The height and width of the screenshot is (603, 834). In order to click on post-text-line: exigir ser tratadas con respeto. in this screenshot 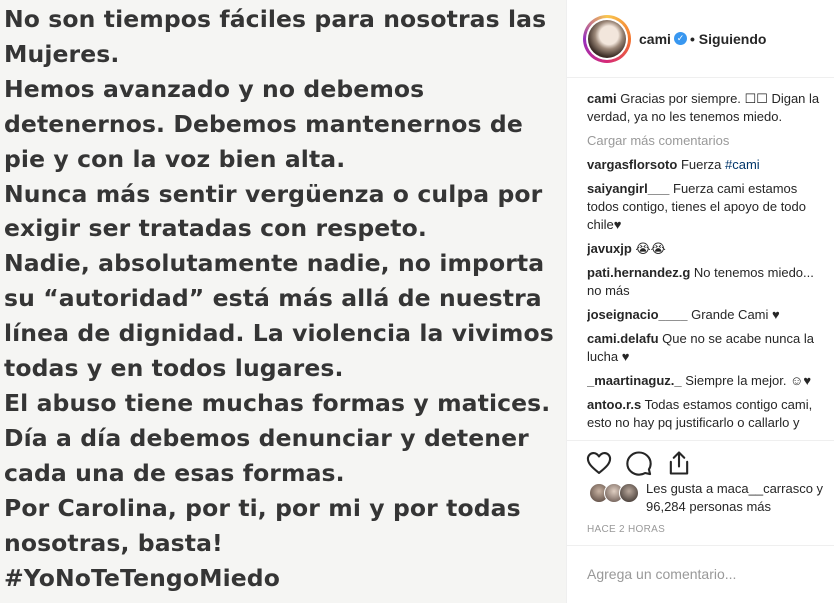, I will do `click(215, 228)`.